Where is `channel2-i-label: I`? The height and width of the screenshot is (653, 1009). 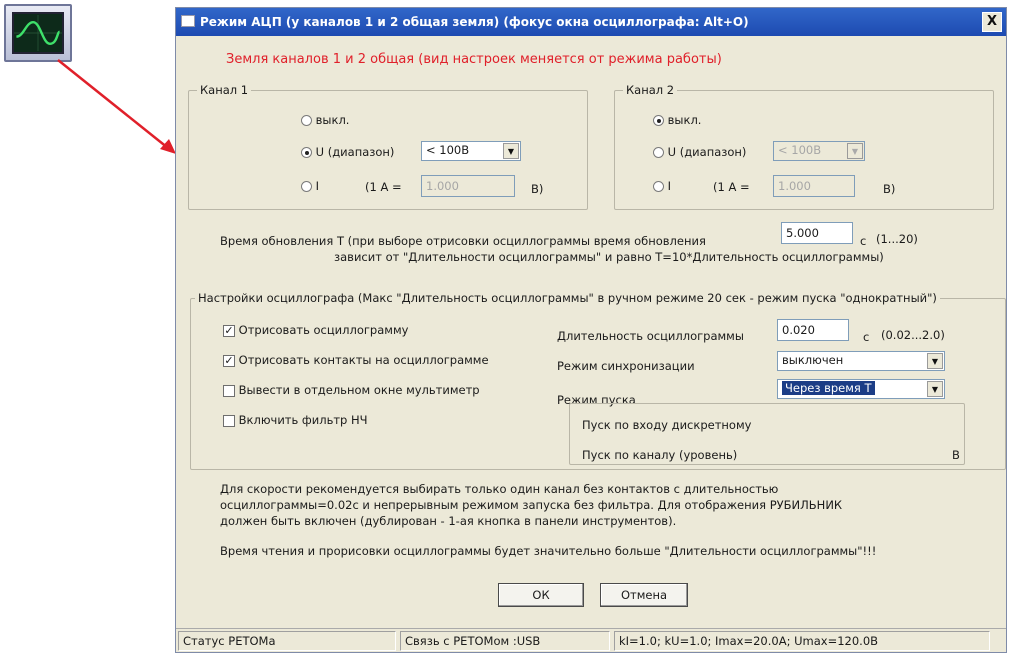
channel2-i-label: I is located at coordinates (669, 186).